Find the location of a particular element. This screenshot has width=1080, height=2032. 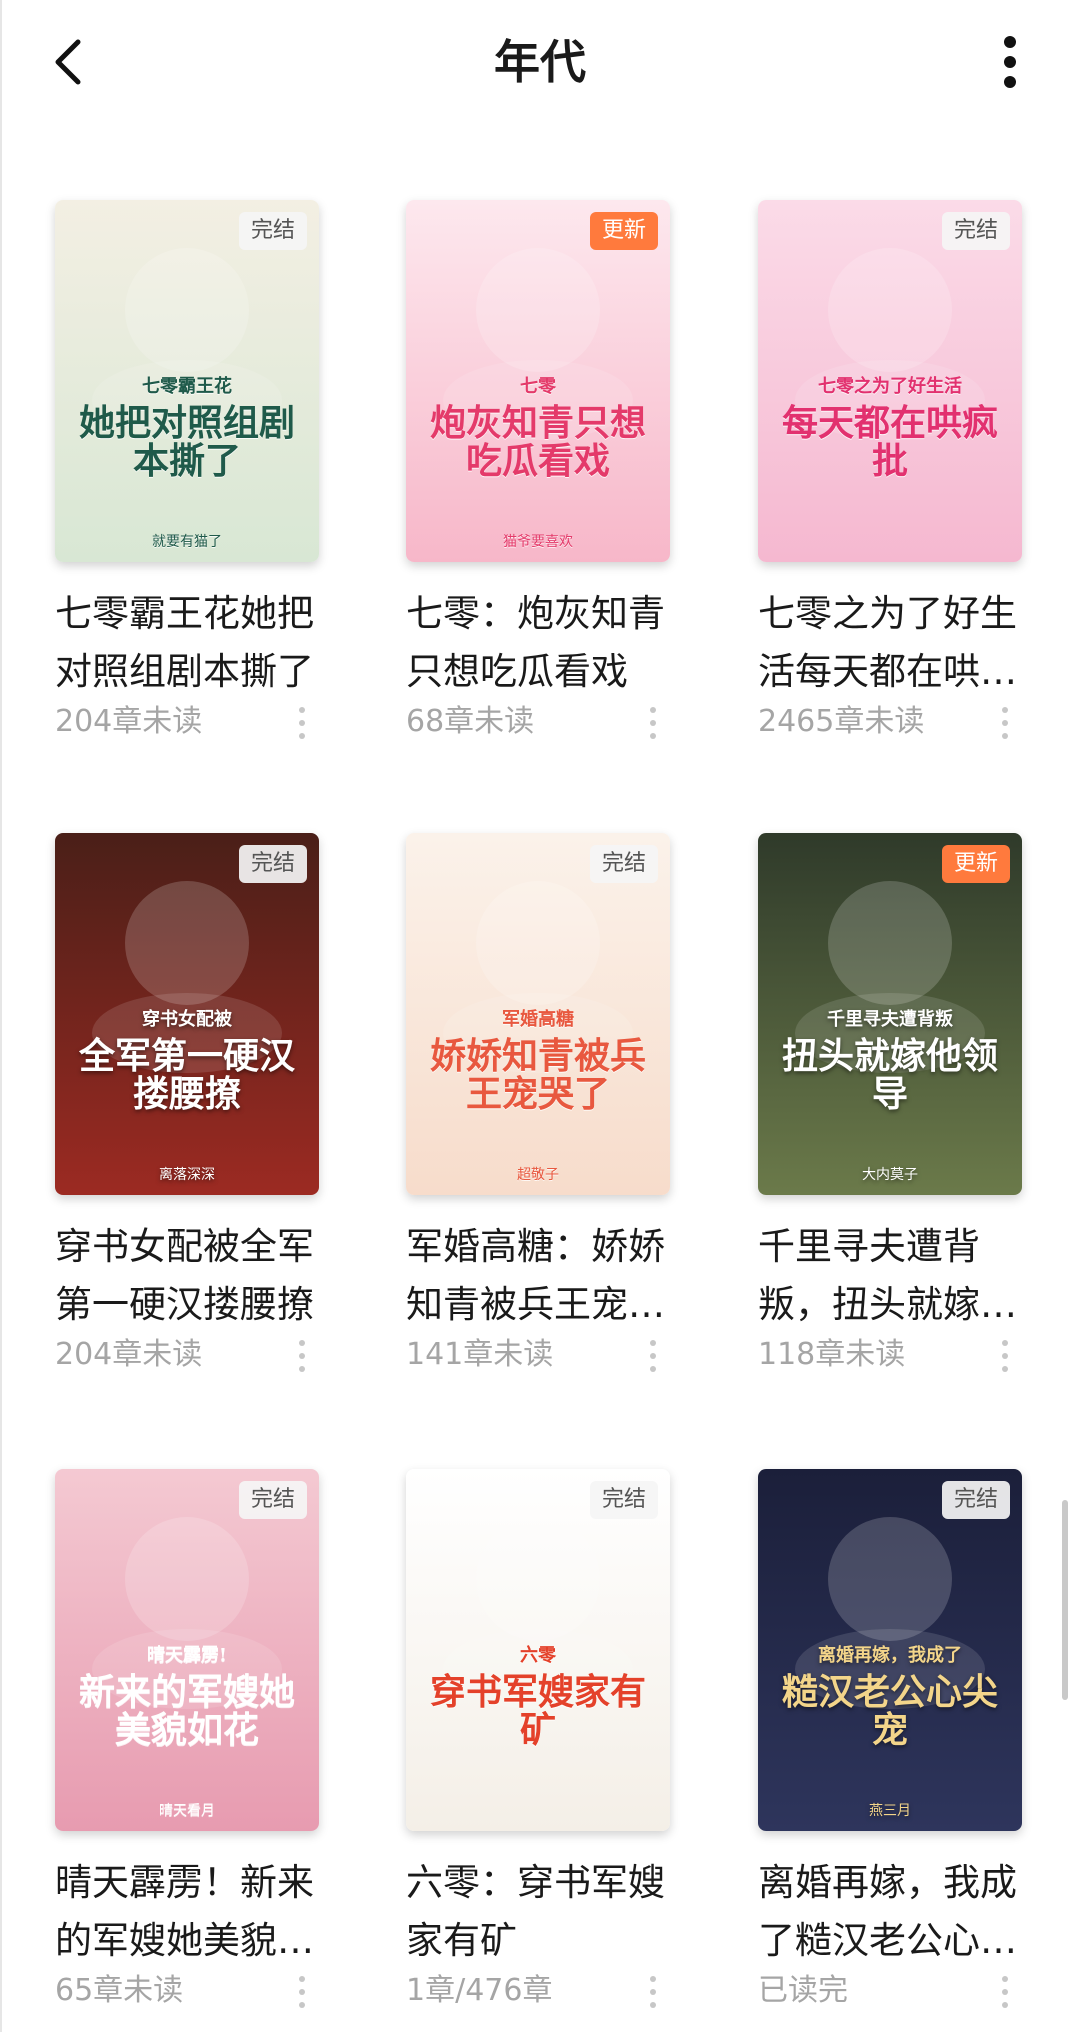

book-title: 七零：炮灰知青只想吃瓜看戏 is located at coordinates (536, 643).